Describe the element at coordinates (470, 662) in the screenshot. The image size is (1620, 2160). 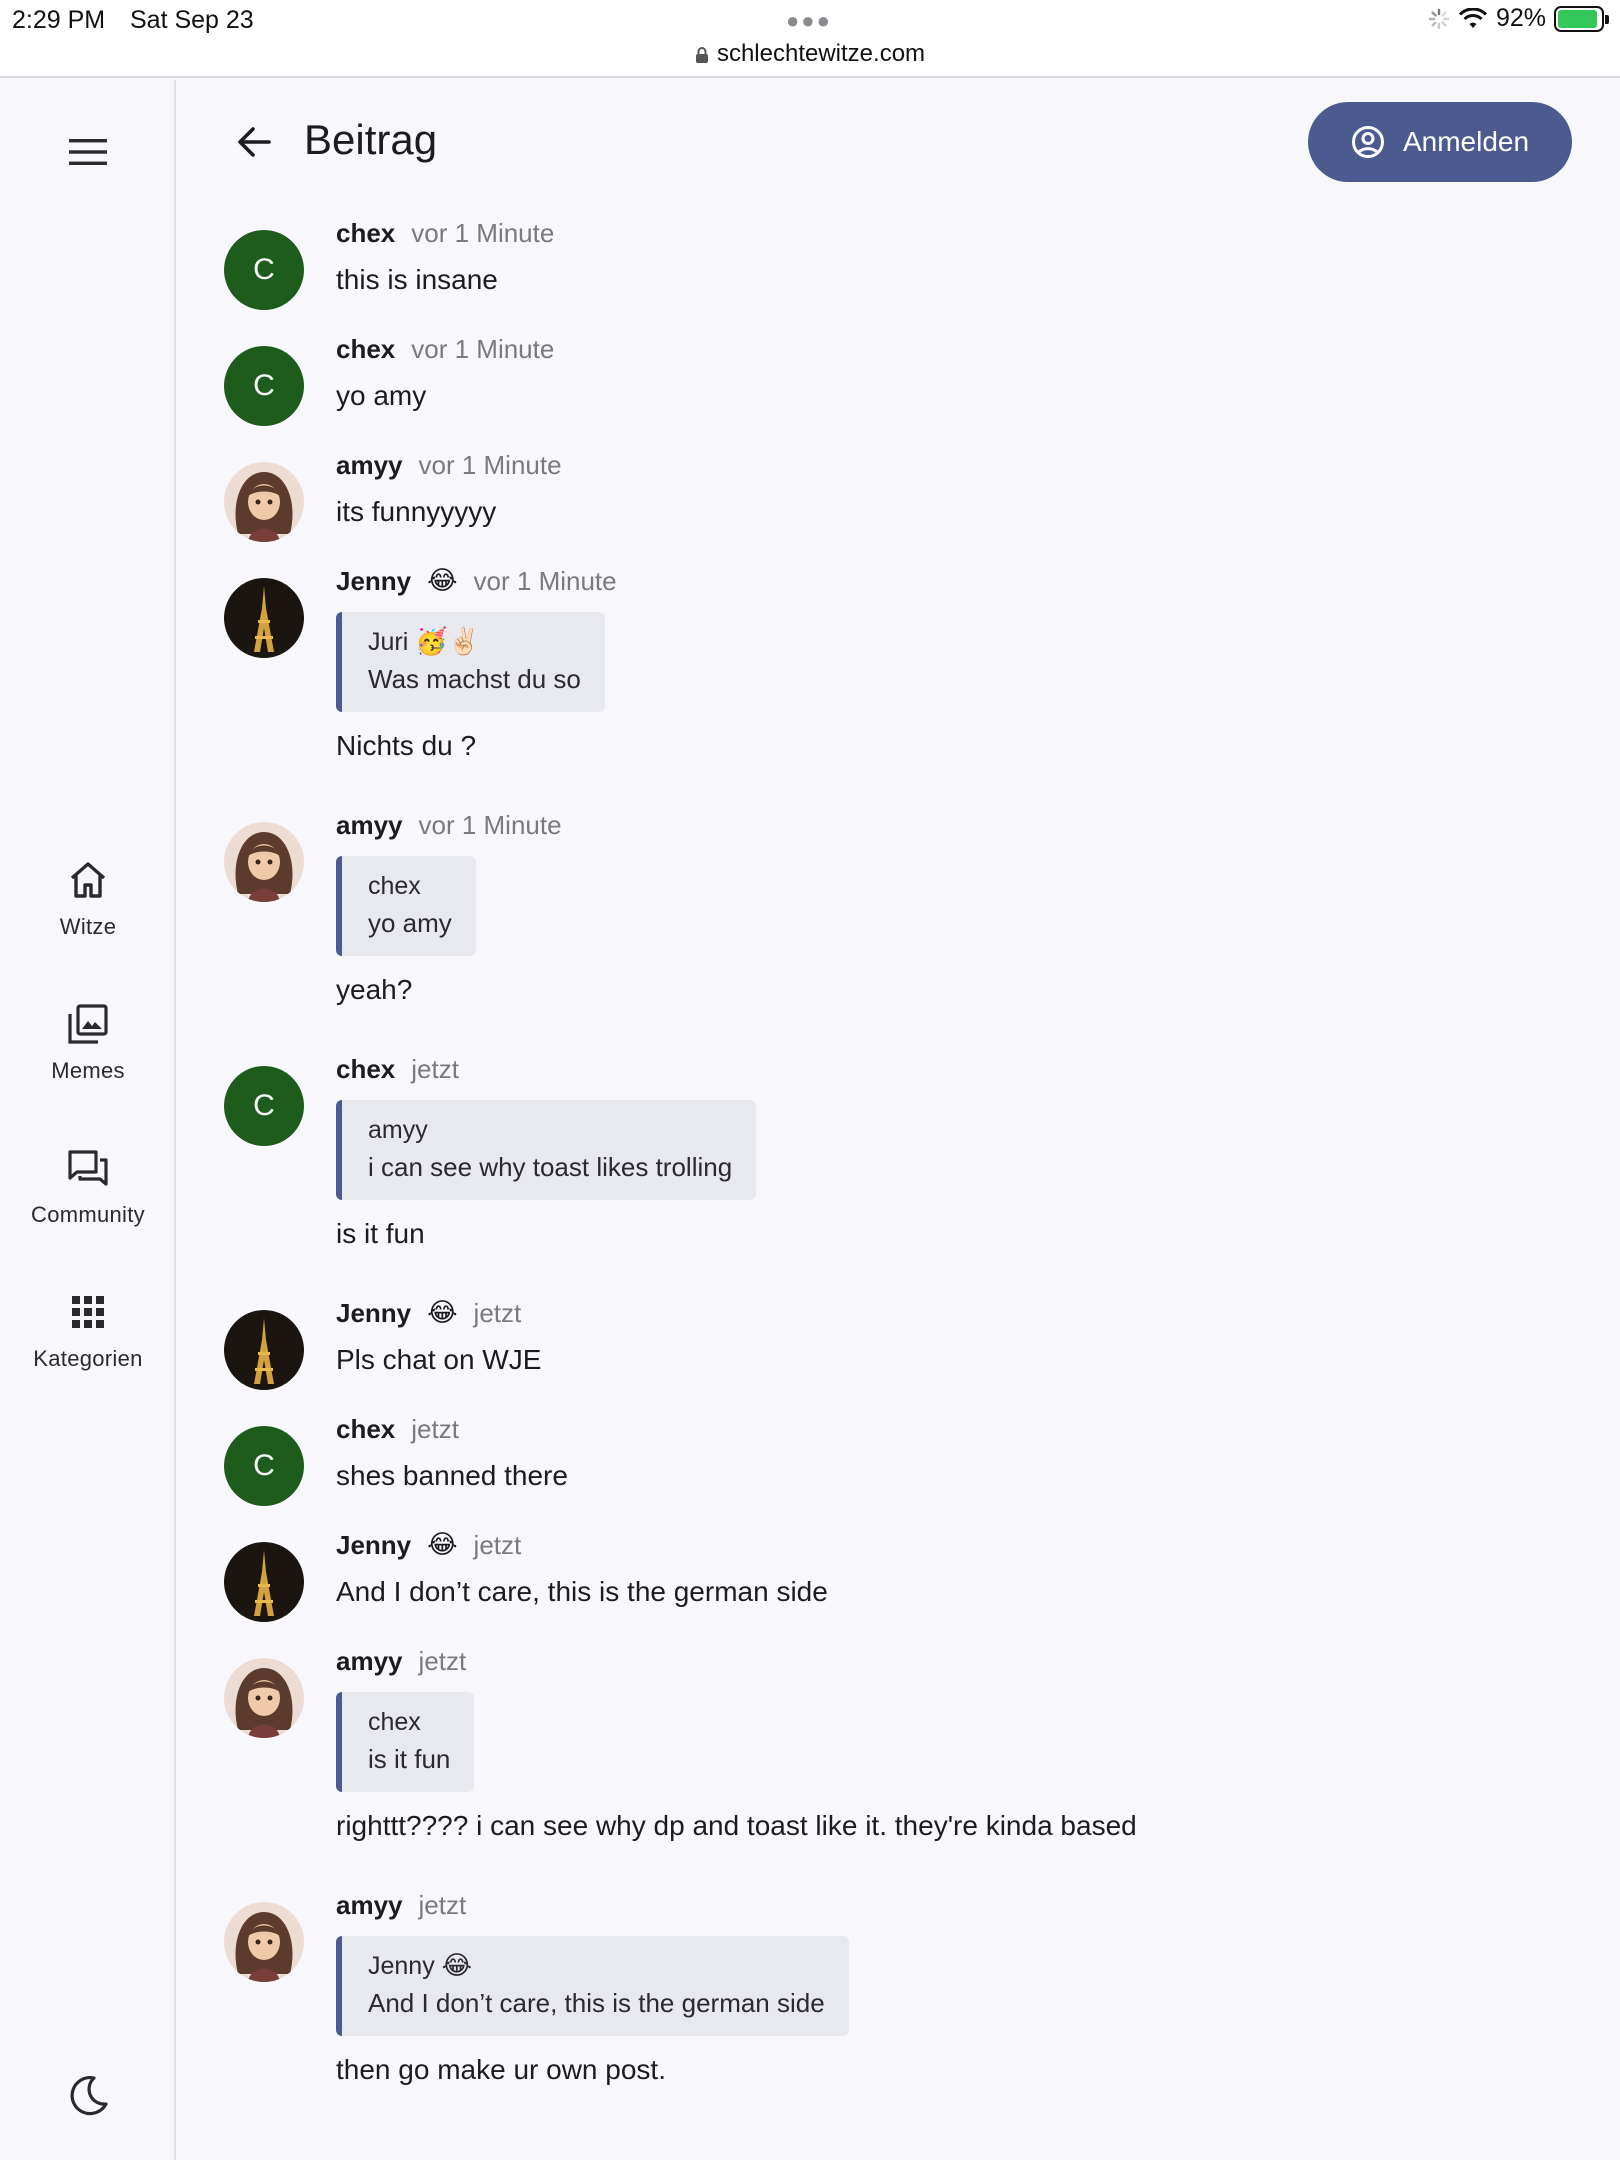
I see `quoted-message: Juri 🥳✌🏻 Was machst du so` at that location.